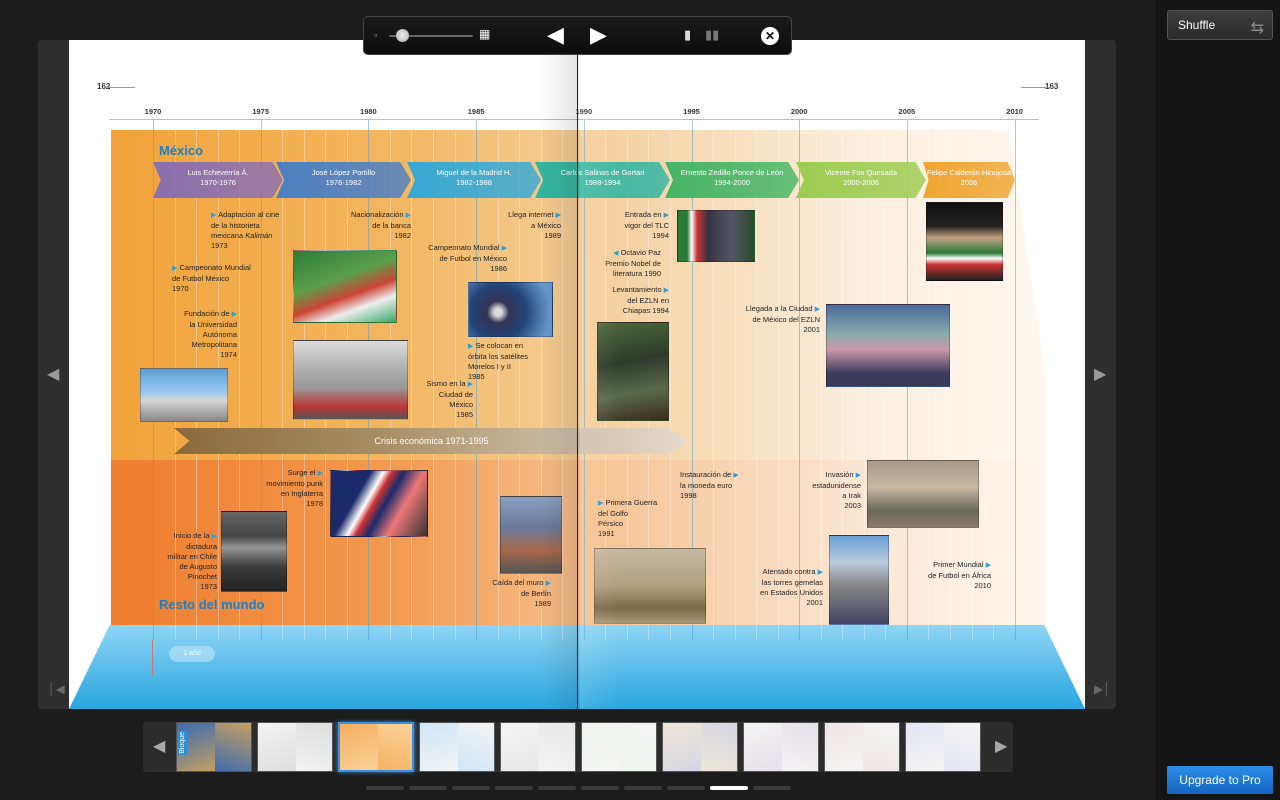  I want to click on sidebar: Shuffle ⇆ Upgrade to Pro, so click(1218, 400).